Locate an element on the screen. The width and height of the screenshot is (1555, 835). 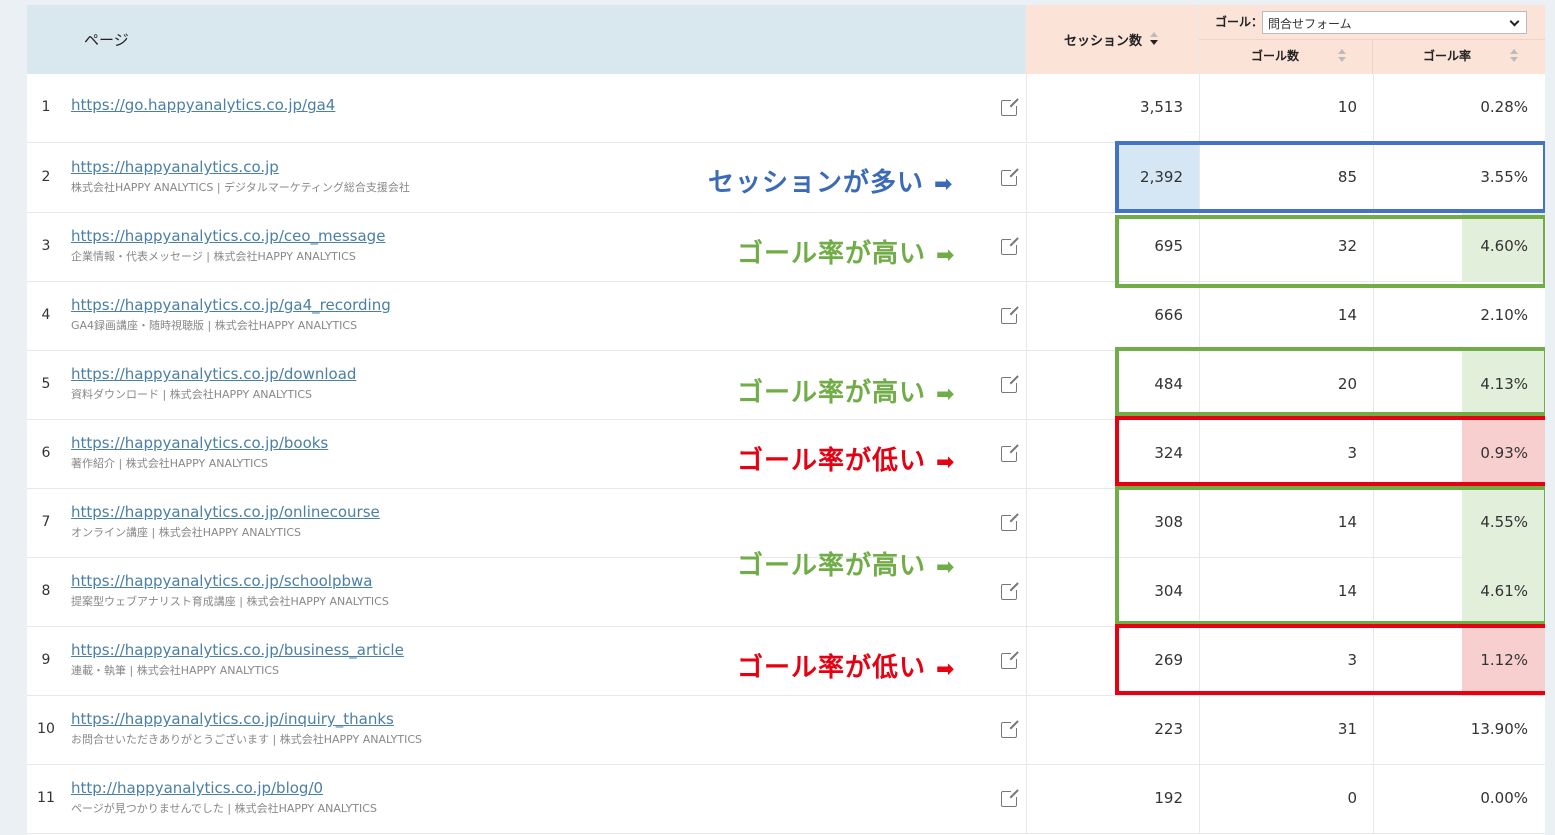
sessions-value: 666 is located at coordinates (1168, 315).